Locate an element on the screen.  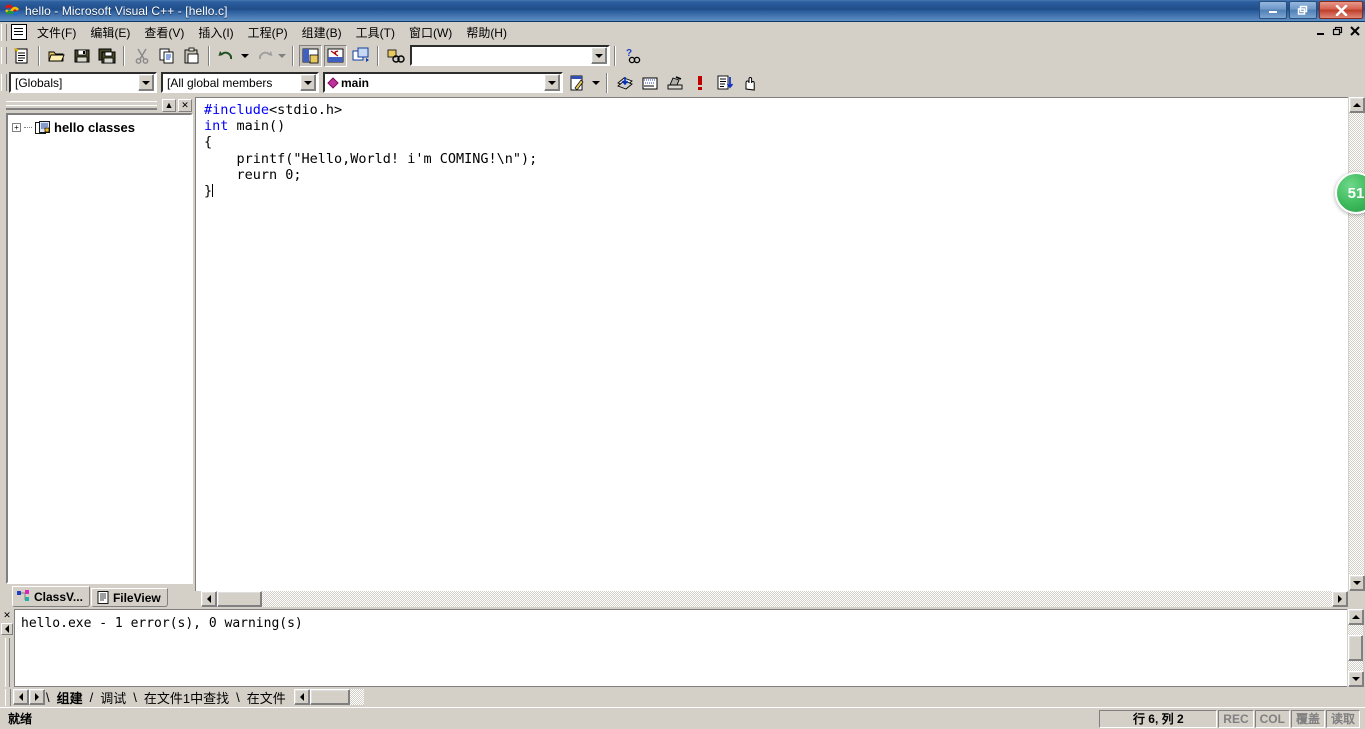
output-tab-debug: 调试 is located at coordinates (113, 697).